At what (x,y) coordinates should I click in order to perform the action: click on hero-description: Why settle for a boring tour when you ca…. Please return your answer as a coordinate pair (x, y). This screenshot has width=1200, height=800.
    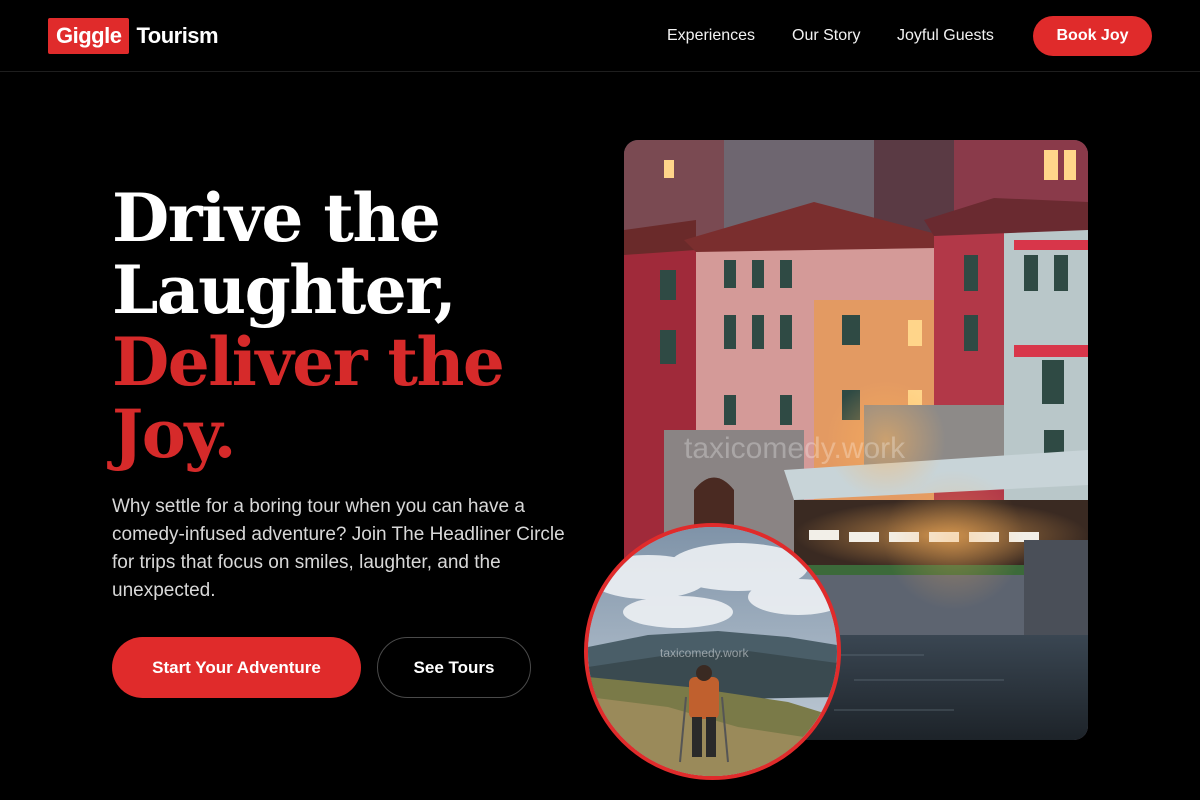
    Looking at the image, I should click on (338, 548).